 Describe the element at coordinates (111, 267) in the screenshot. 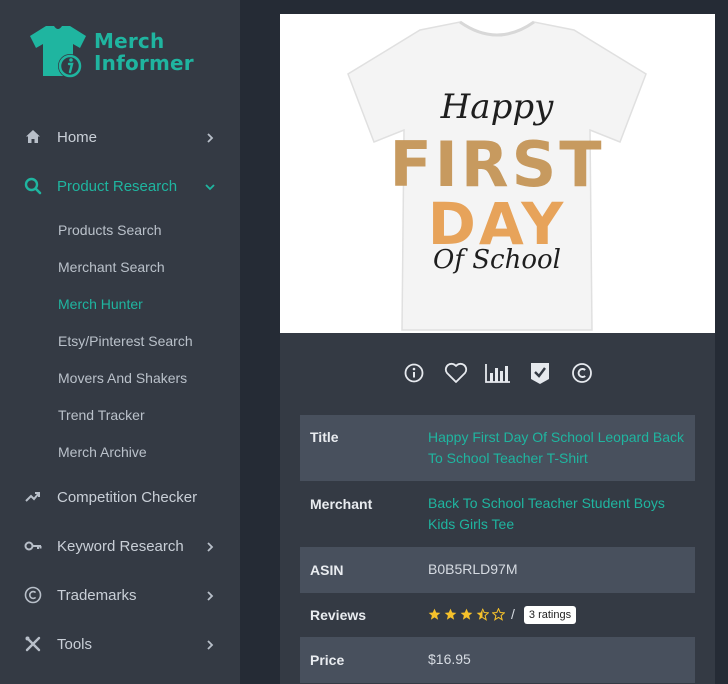

I see `sub-merchant-search: Merchant Search` at that location.